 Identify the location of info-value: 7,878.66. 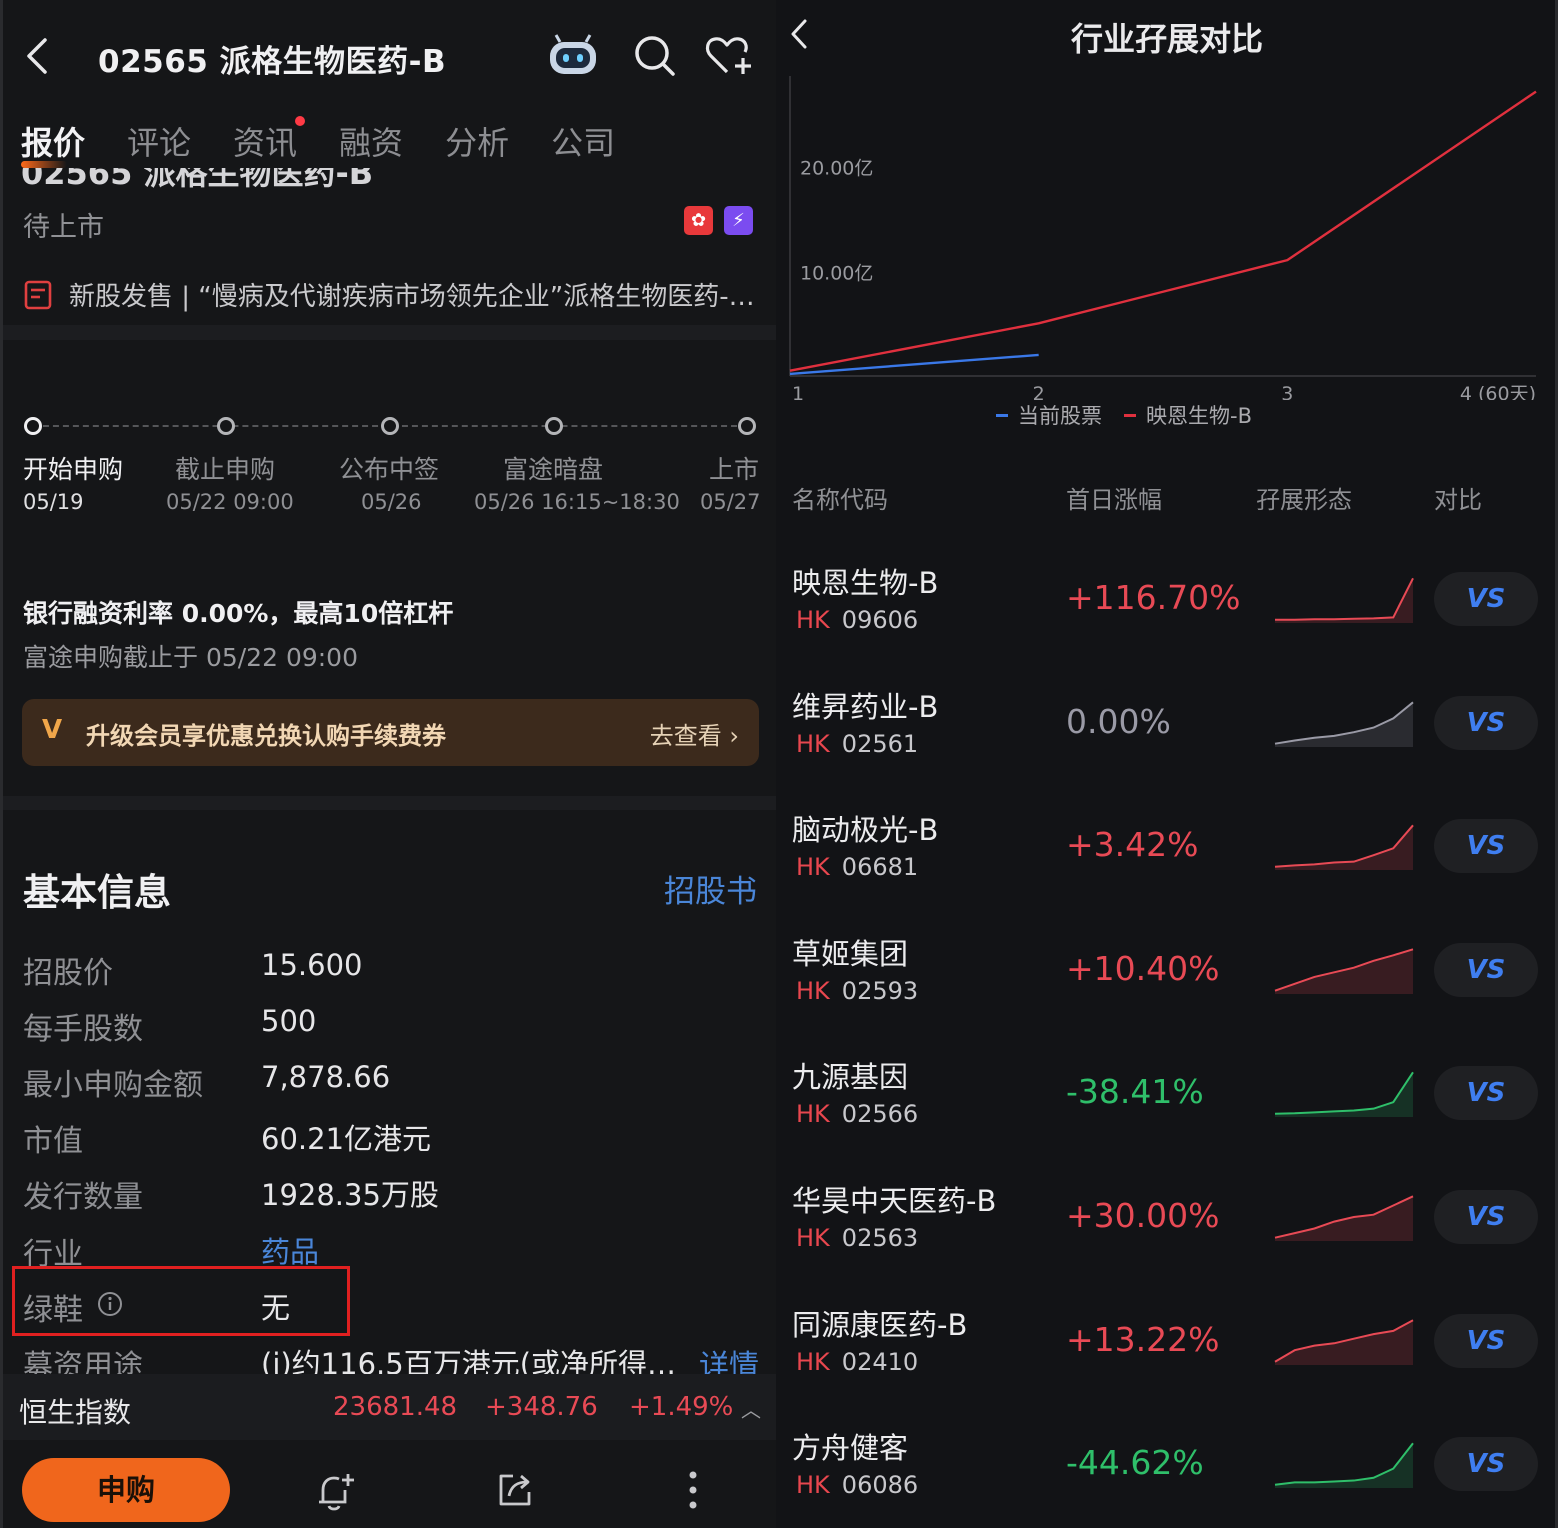
(326, 1077).